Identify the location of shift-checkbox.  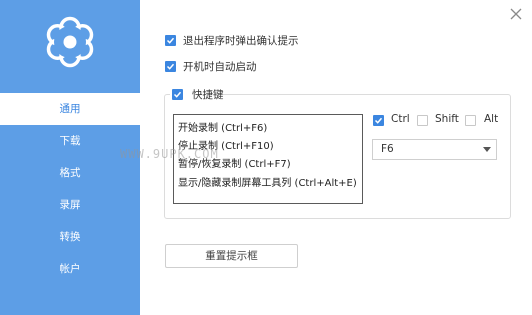
(422, 120).